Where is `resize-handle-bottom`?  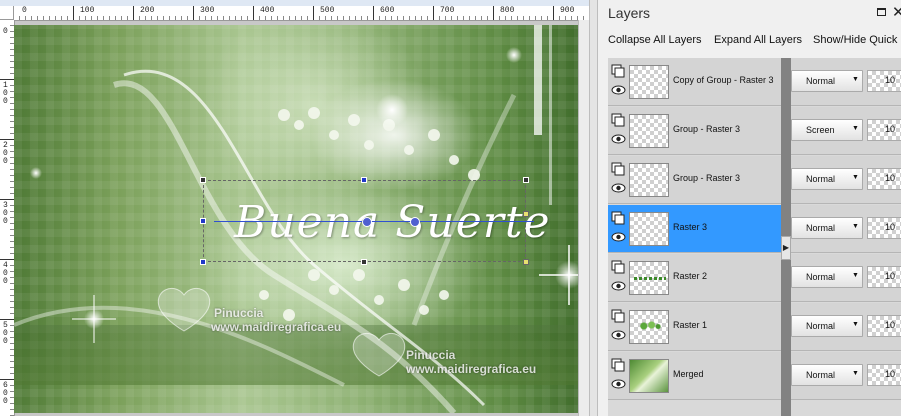 resize-handle-bottom is located at coordinates (364, 262).